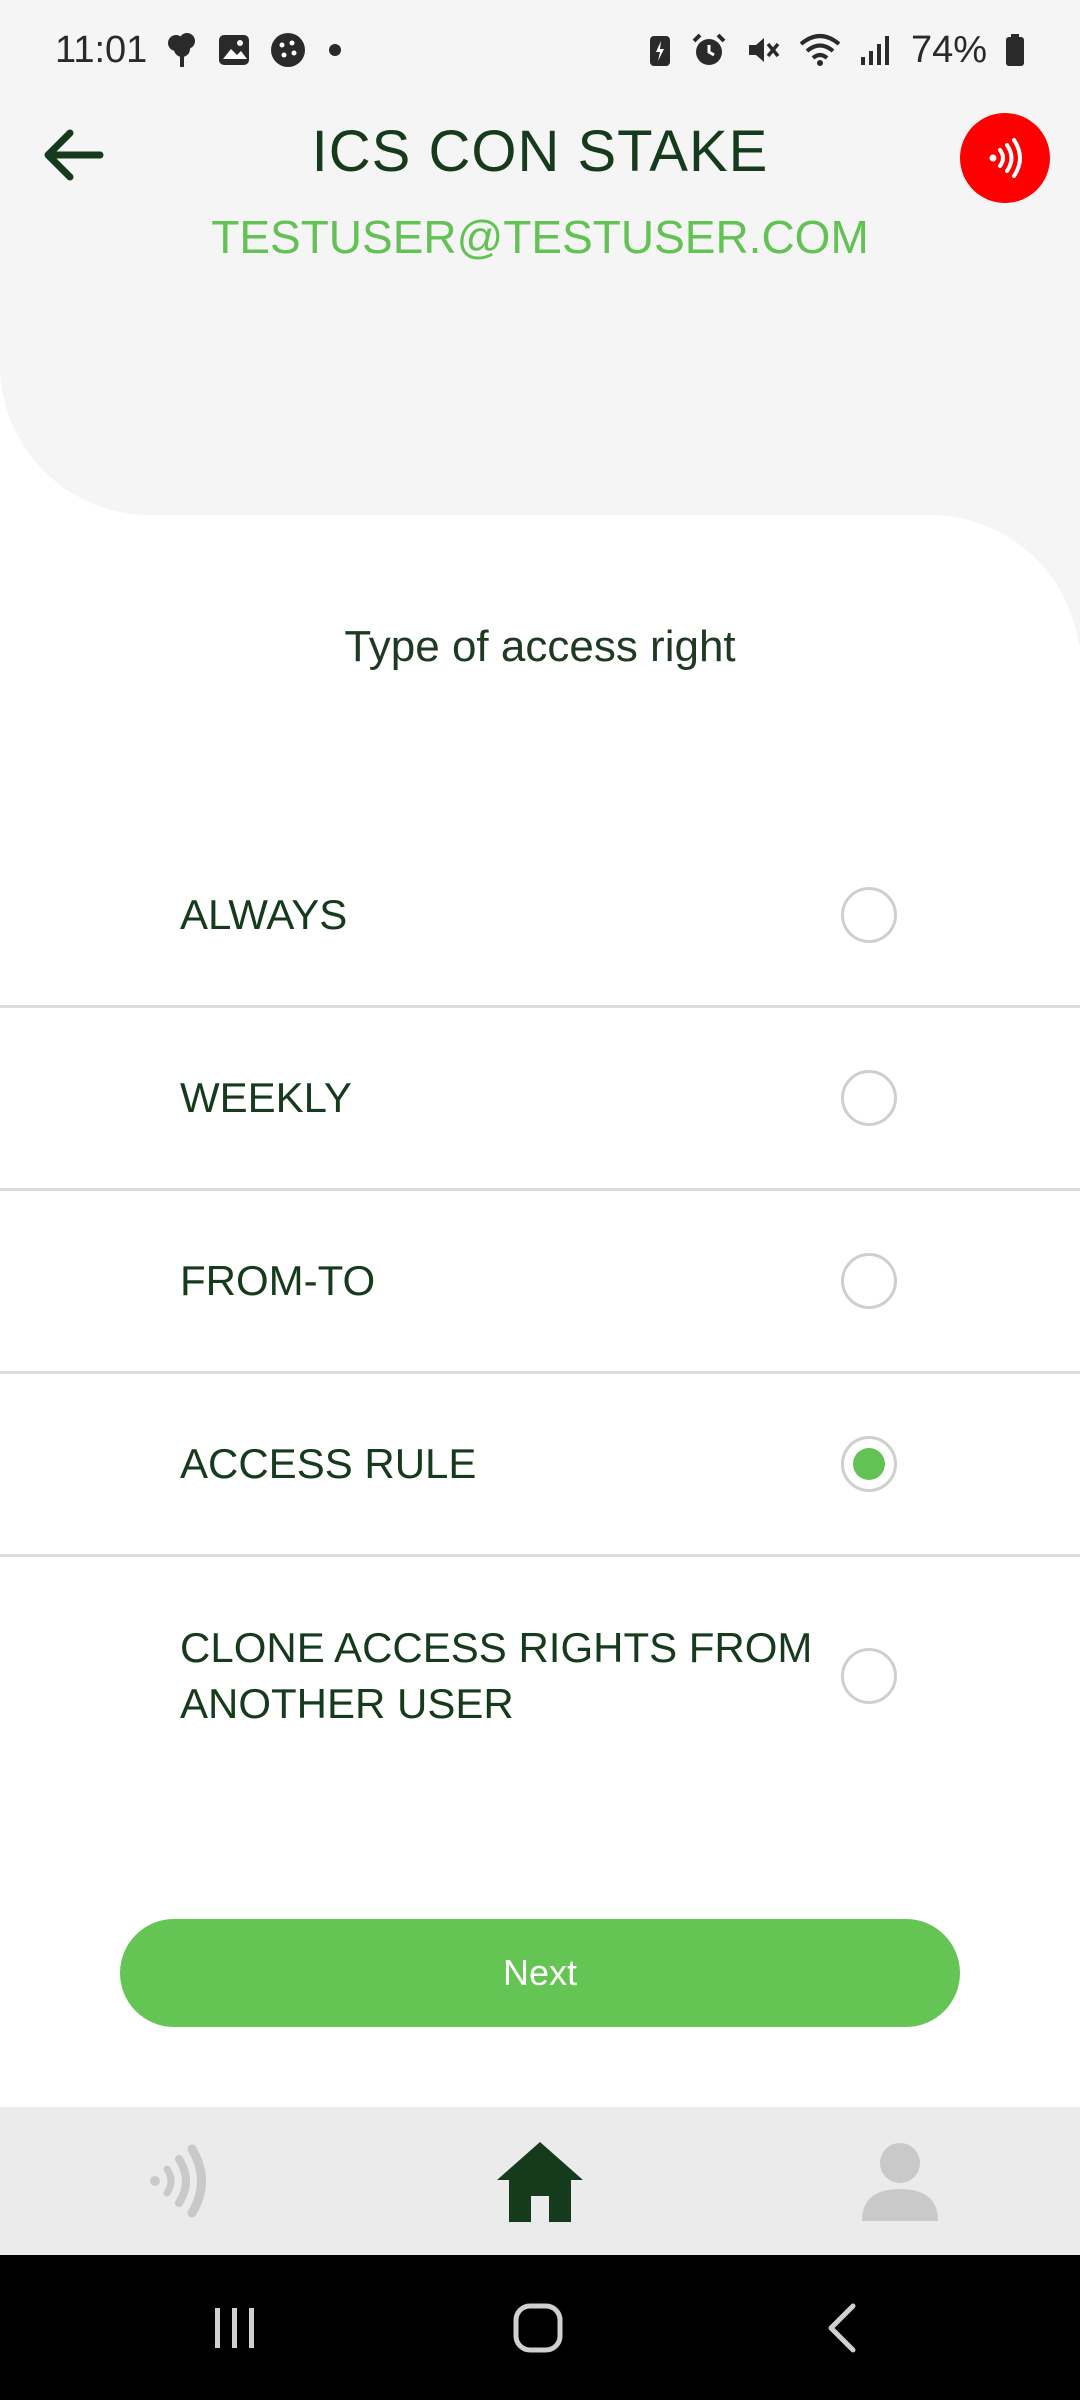 The width and height of the screenshot is (1080, 2400). What do you see at coordinates (540, 1973) in the screenshot?
I see `next-button: Next` at bounding box center [540, 1973].